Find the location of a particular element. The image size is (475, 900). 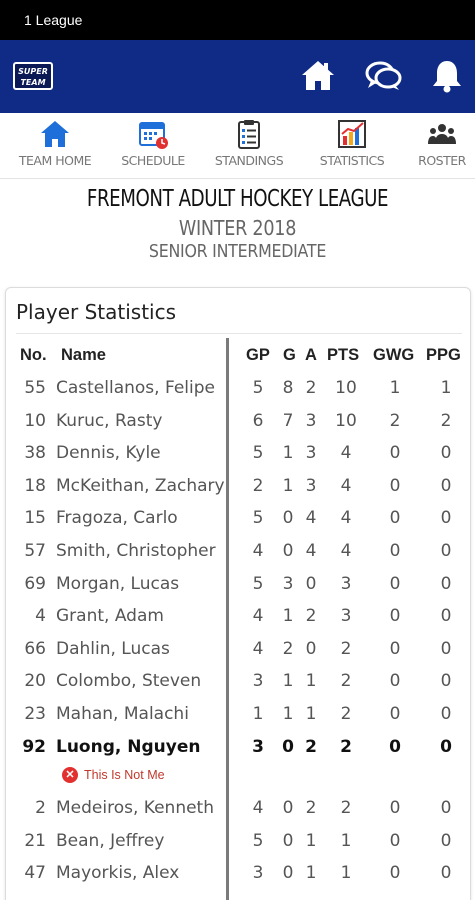

table-row: 2 Medeiros, Kenneth 4 0 2 2 0 0 is located at coordinates (238, 809).